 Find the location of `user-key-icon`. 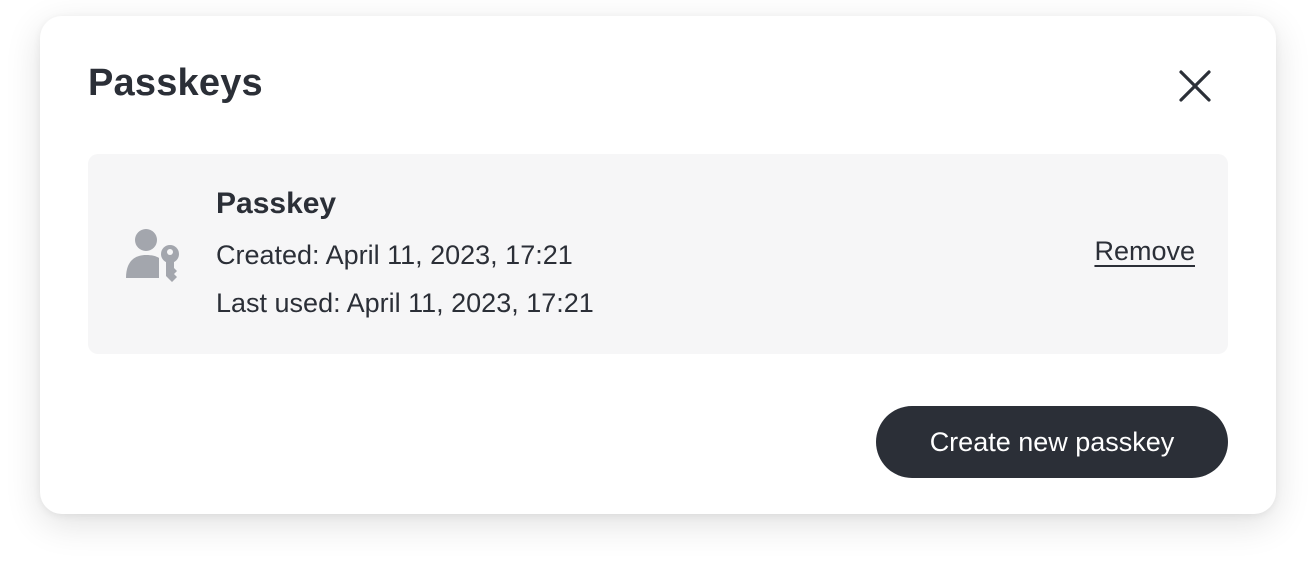

user-key-icon is located at coordinates (154, 256).